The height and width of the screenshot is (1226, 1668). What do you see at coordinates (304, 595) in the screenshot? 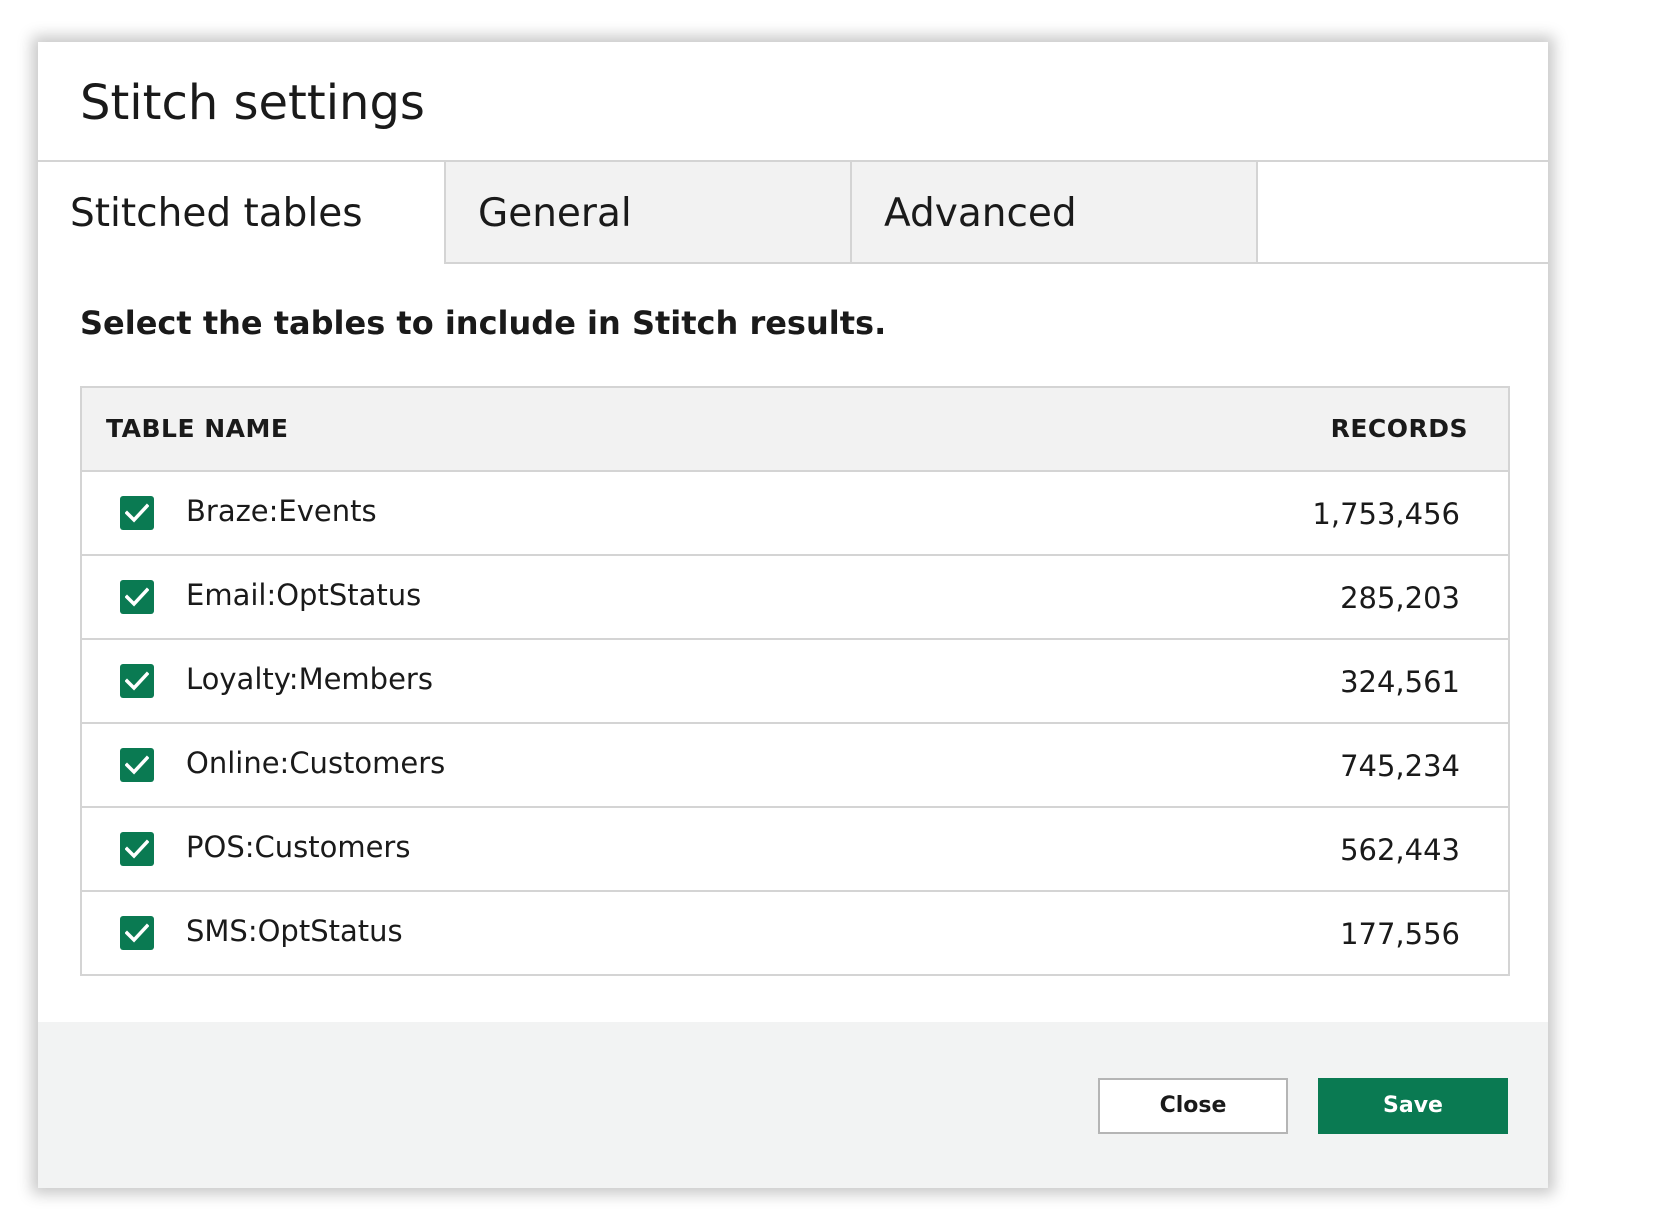
I see `table-name-cell: Email:OptStatus` at bounding box center [304, 595].